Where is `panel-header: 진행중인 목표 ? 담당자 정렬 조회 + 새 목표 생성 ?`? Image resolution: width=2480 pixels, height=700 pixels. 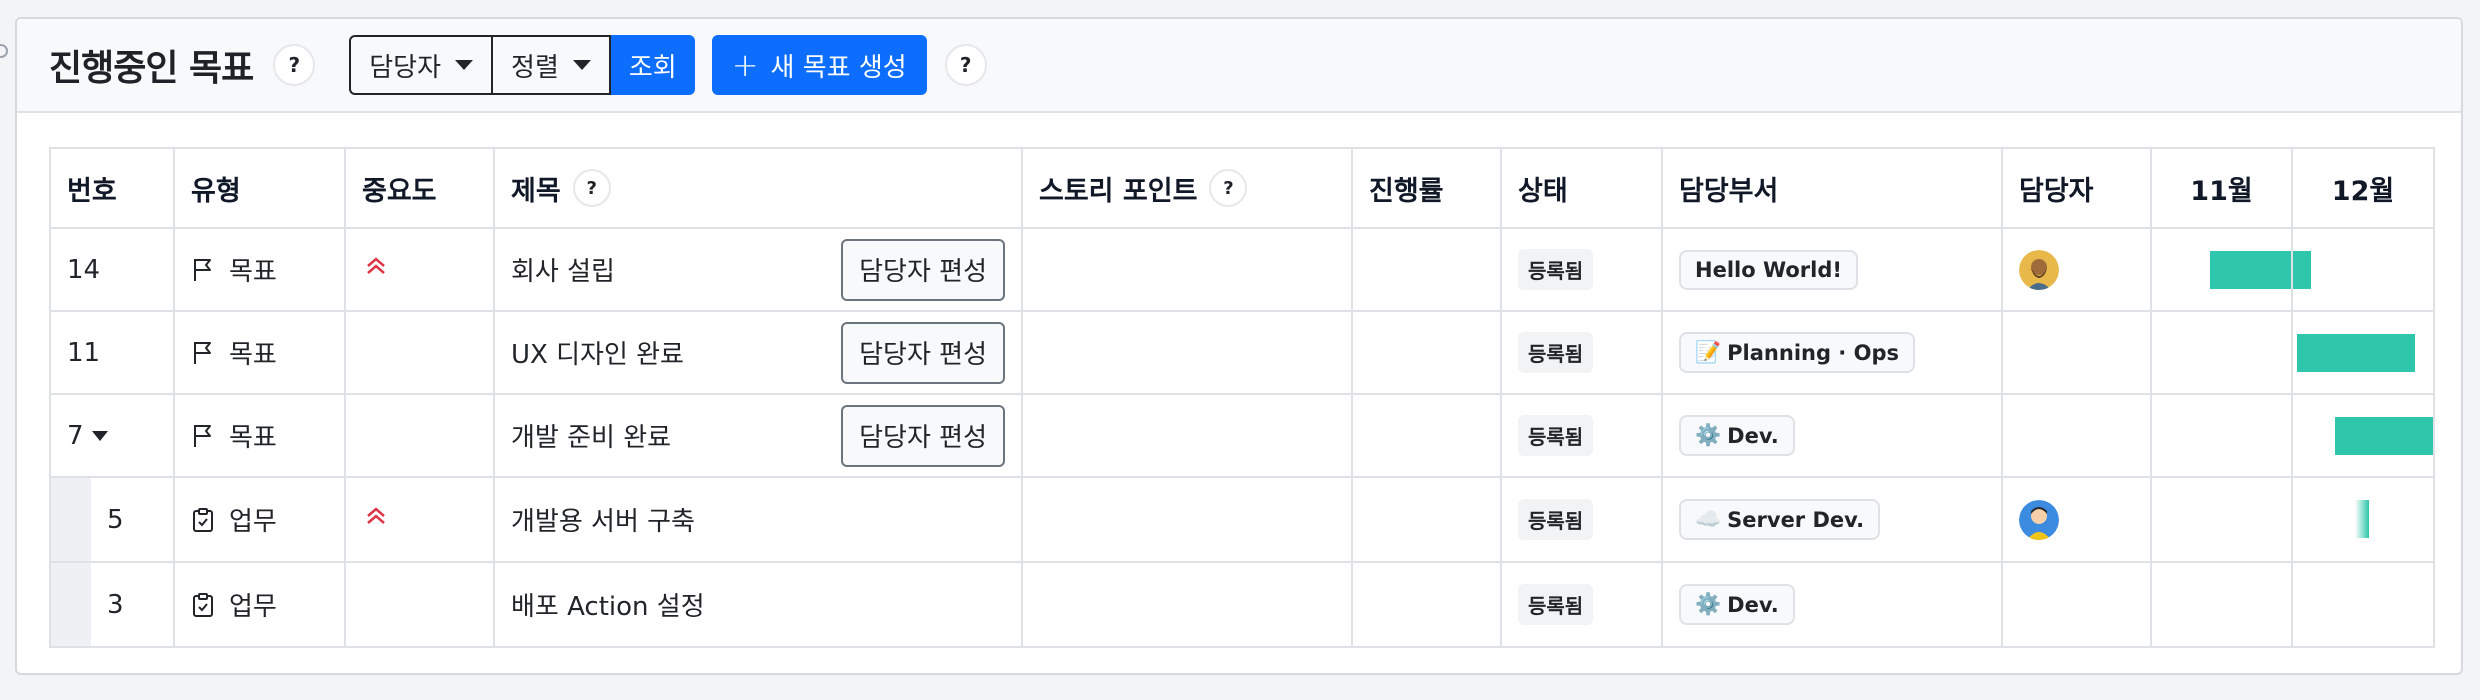 panel-header: 진행중인 목표 ? 담당자 정렬 조회 + 새 목표 생성 ? is located at coordinates (1239, 66).